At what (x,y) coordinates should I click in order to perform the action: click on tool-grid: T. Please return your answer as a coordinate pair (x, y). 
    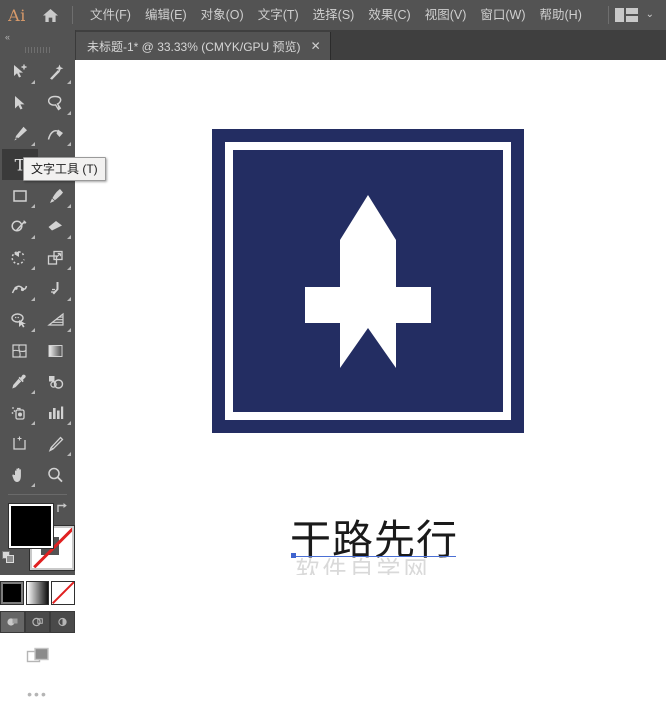
    Looking at the image, I should click on (37, 273).